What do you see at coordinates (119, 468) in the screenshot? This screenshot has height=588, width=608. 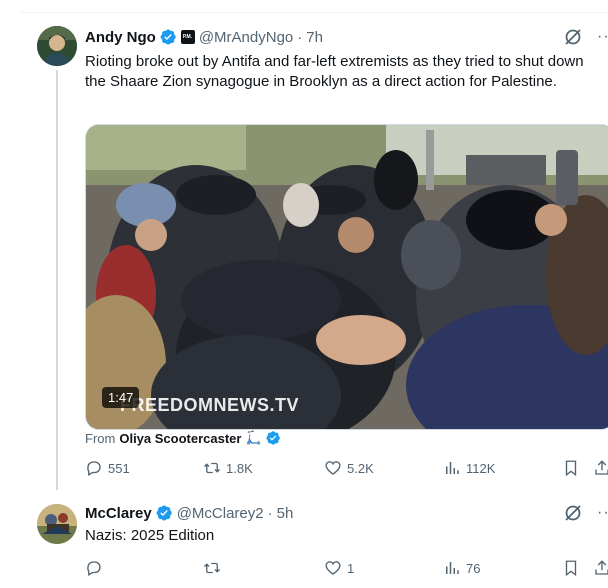 I see `reply-count: 551` at bounding box center [119, 468].